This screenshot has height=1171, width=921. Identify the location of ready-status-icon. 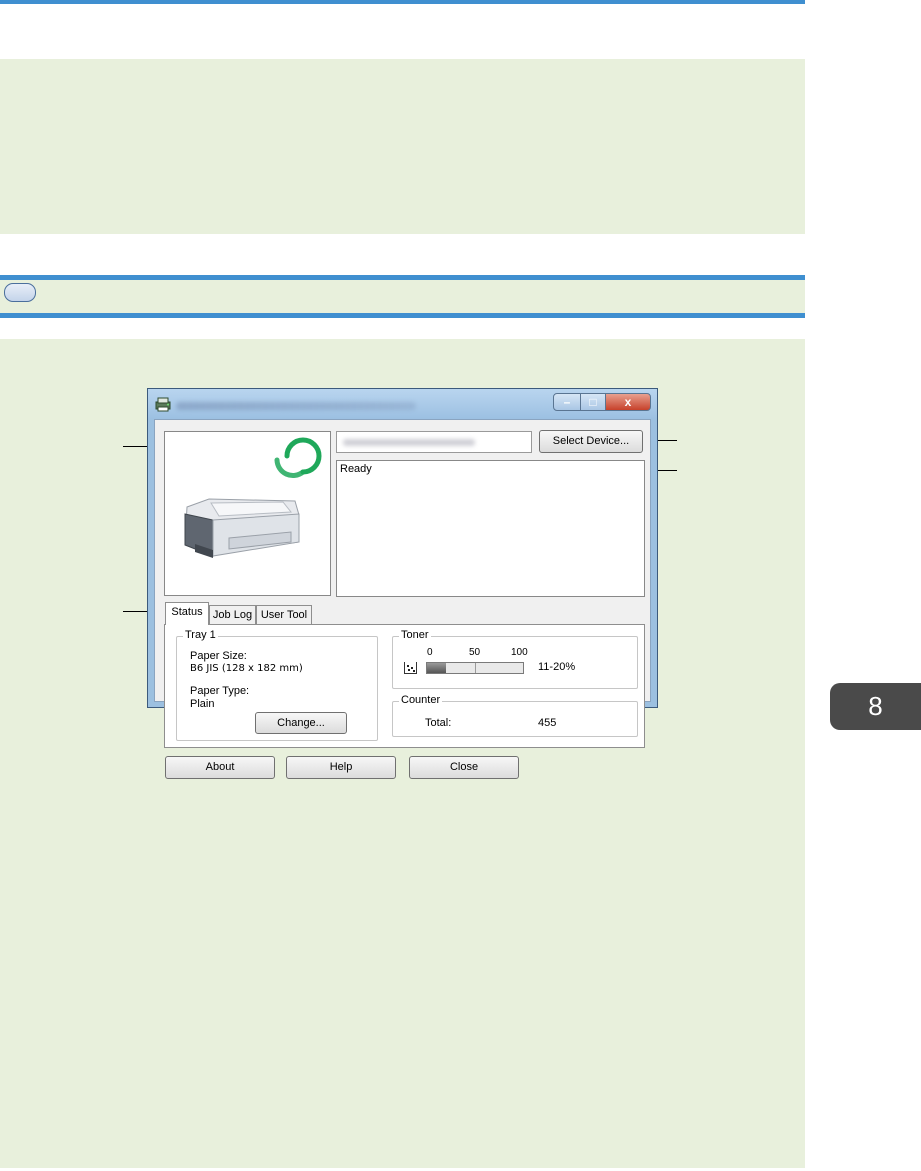
(303, 456).